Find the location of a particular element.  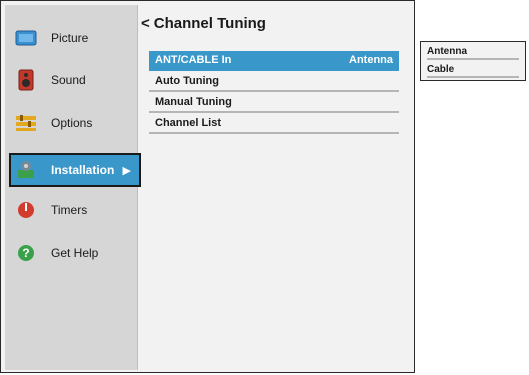

menu-row-ant-cable-in: ANT/CABLE In Antenna is located at coordinates (274, 61).